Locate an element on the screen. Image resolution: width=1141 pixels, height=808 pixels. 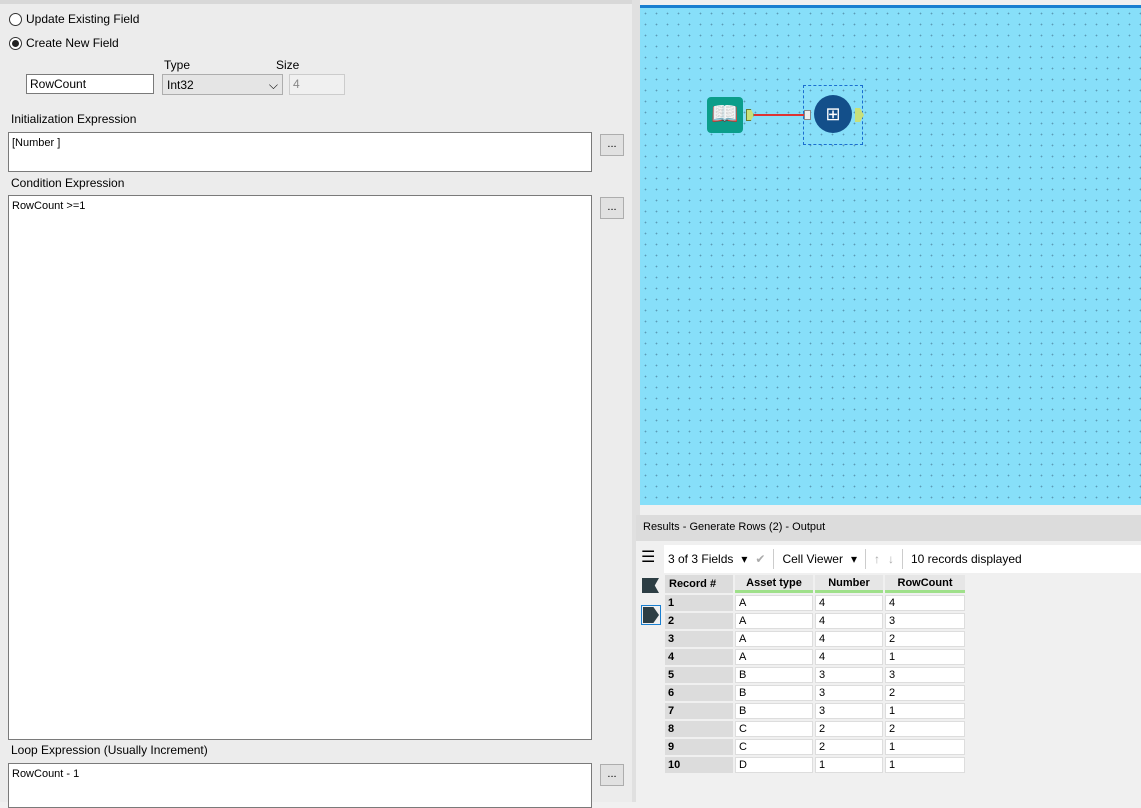
radio-label: Create New Field is located at coordinates (72, 43).